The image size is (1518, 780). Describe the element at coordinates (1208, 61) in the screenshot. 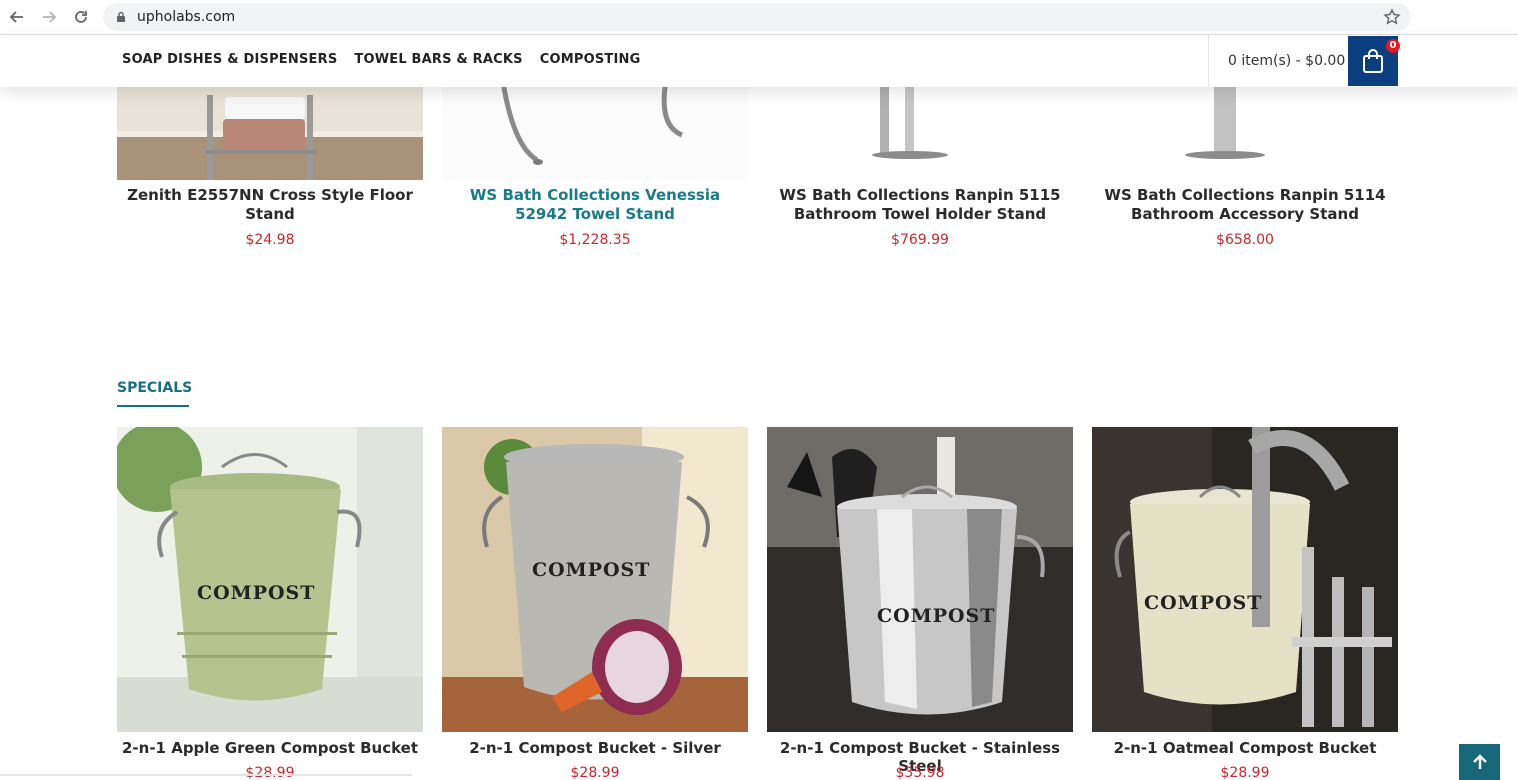

I see `header-divider` at that location.